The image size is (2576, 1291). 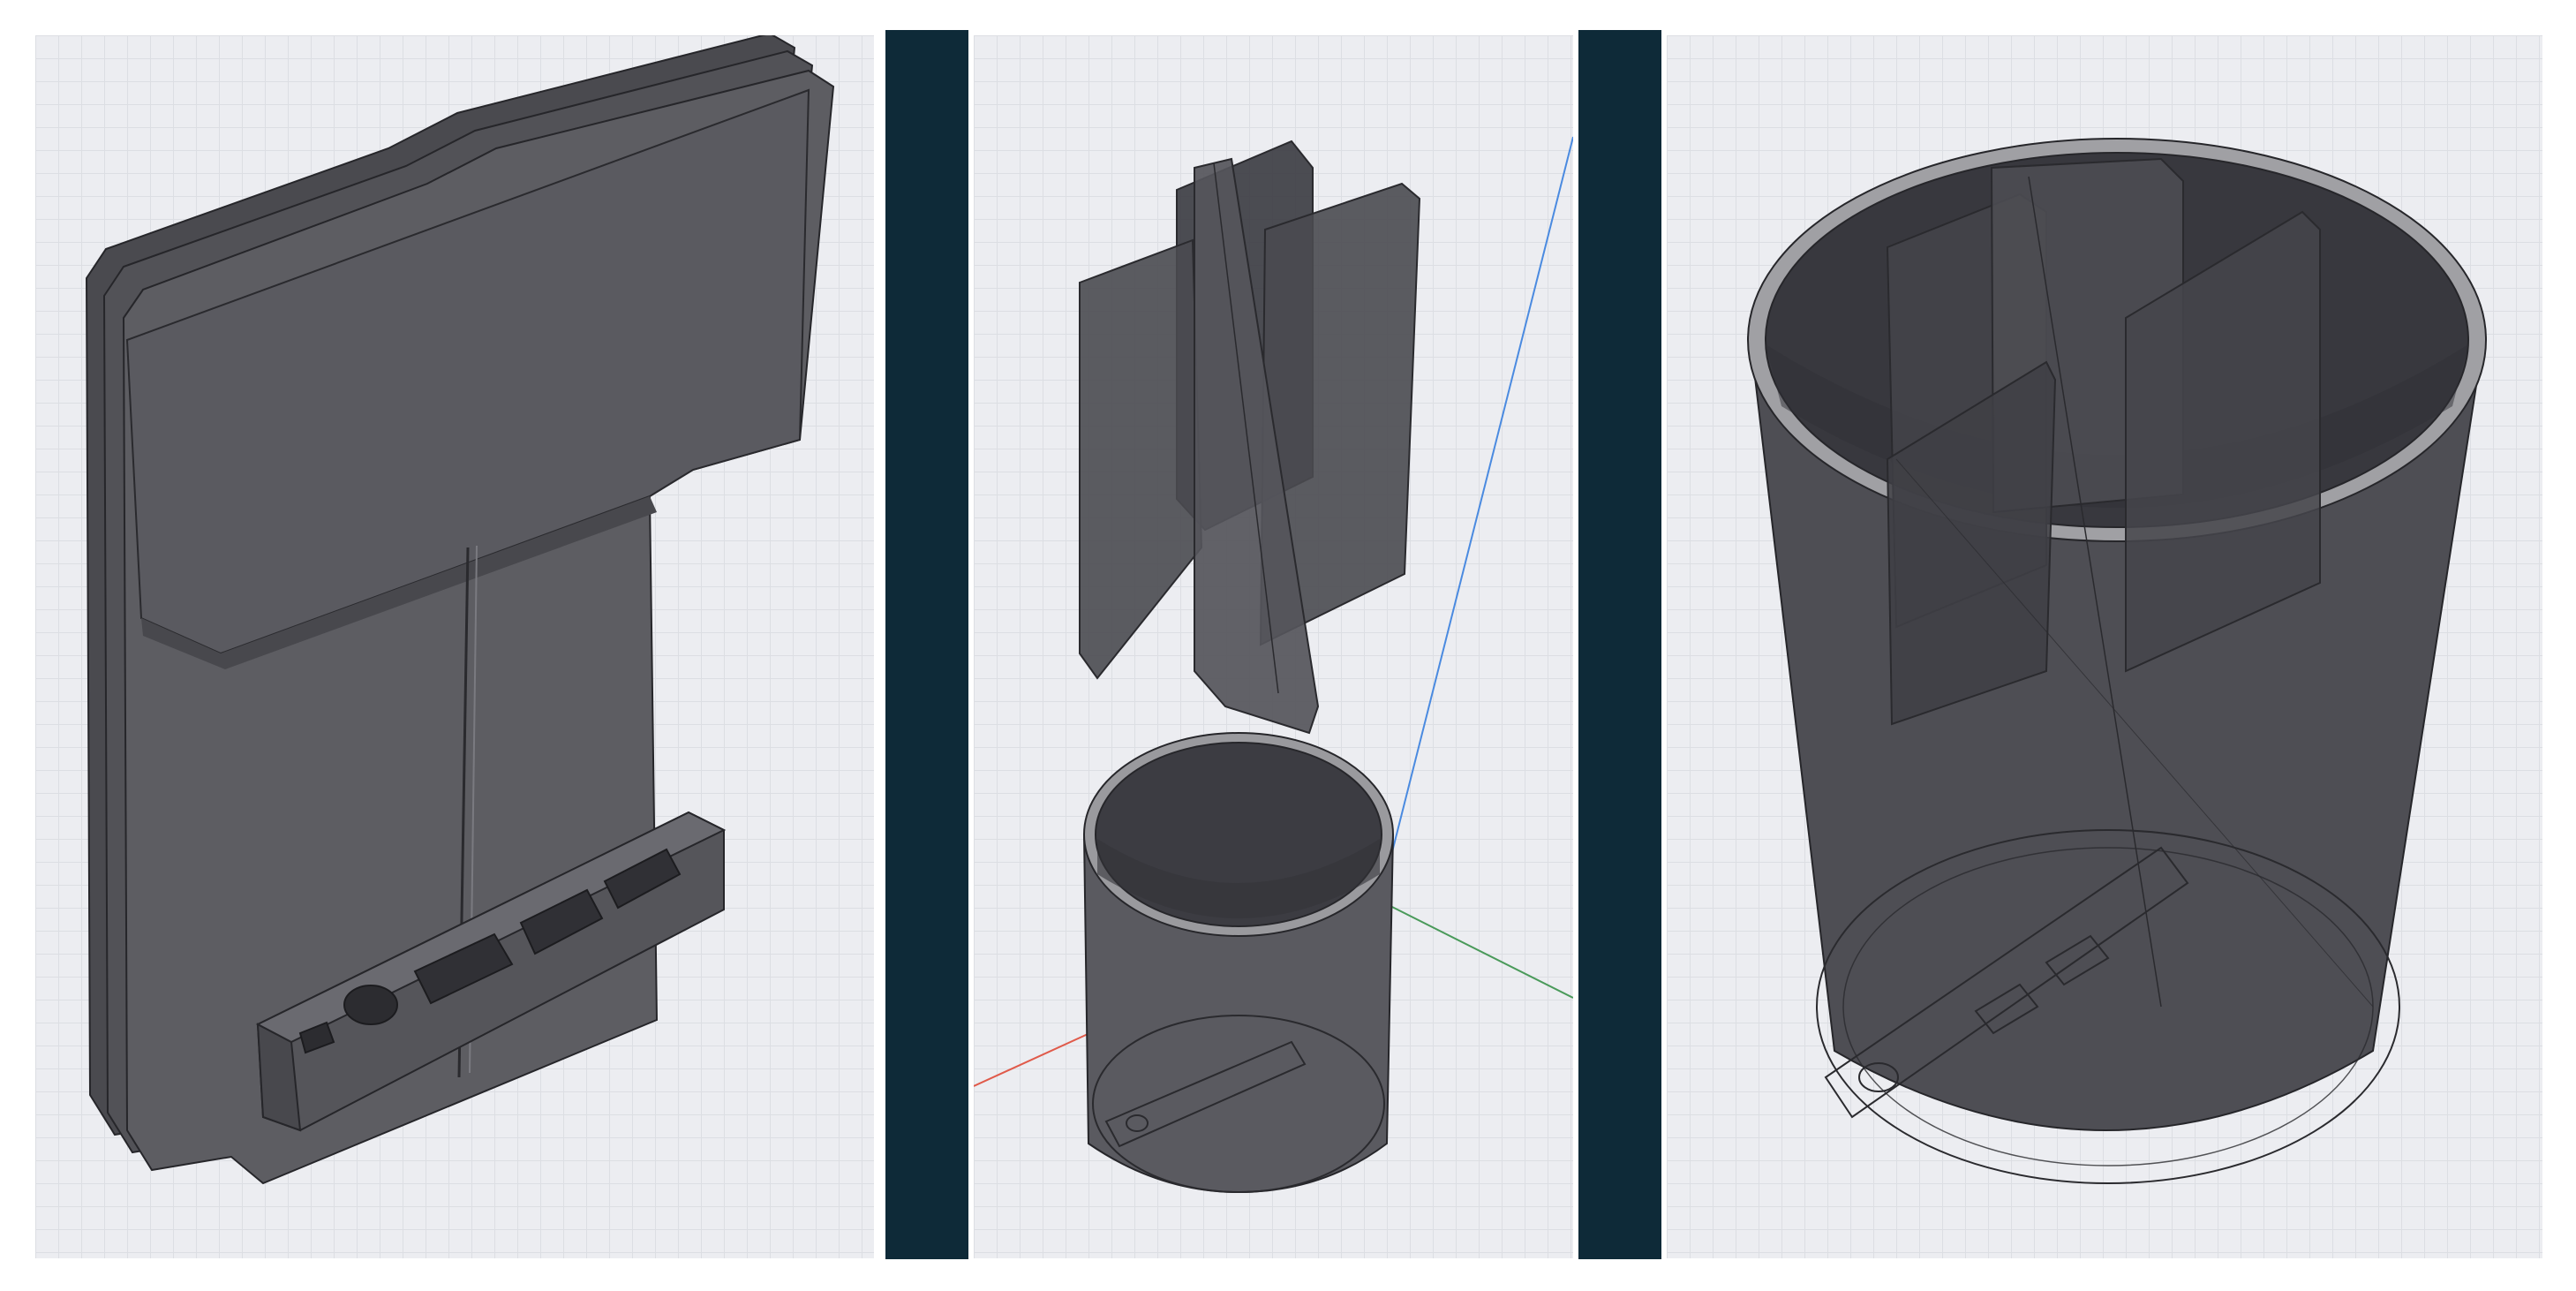 What do you see at coordinates (1620, 644) in the screenshot?
I see `panel-divider-right` at bounding box center [1620, 644].